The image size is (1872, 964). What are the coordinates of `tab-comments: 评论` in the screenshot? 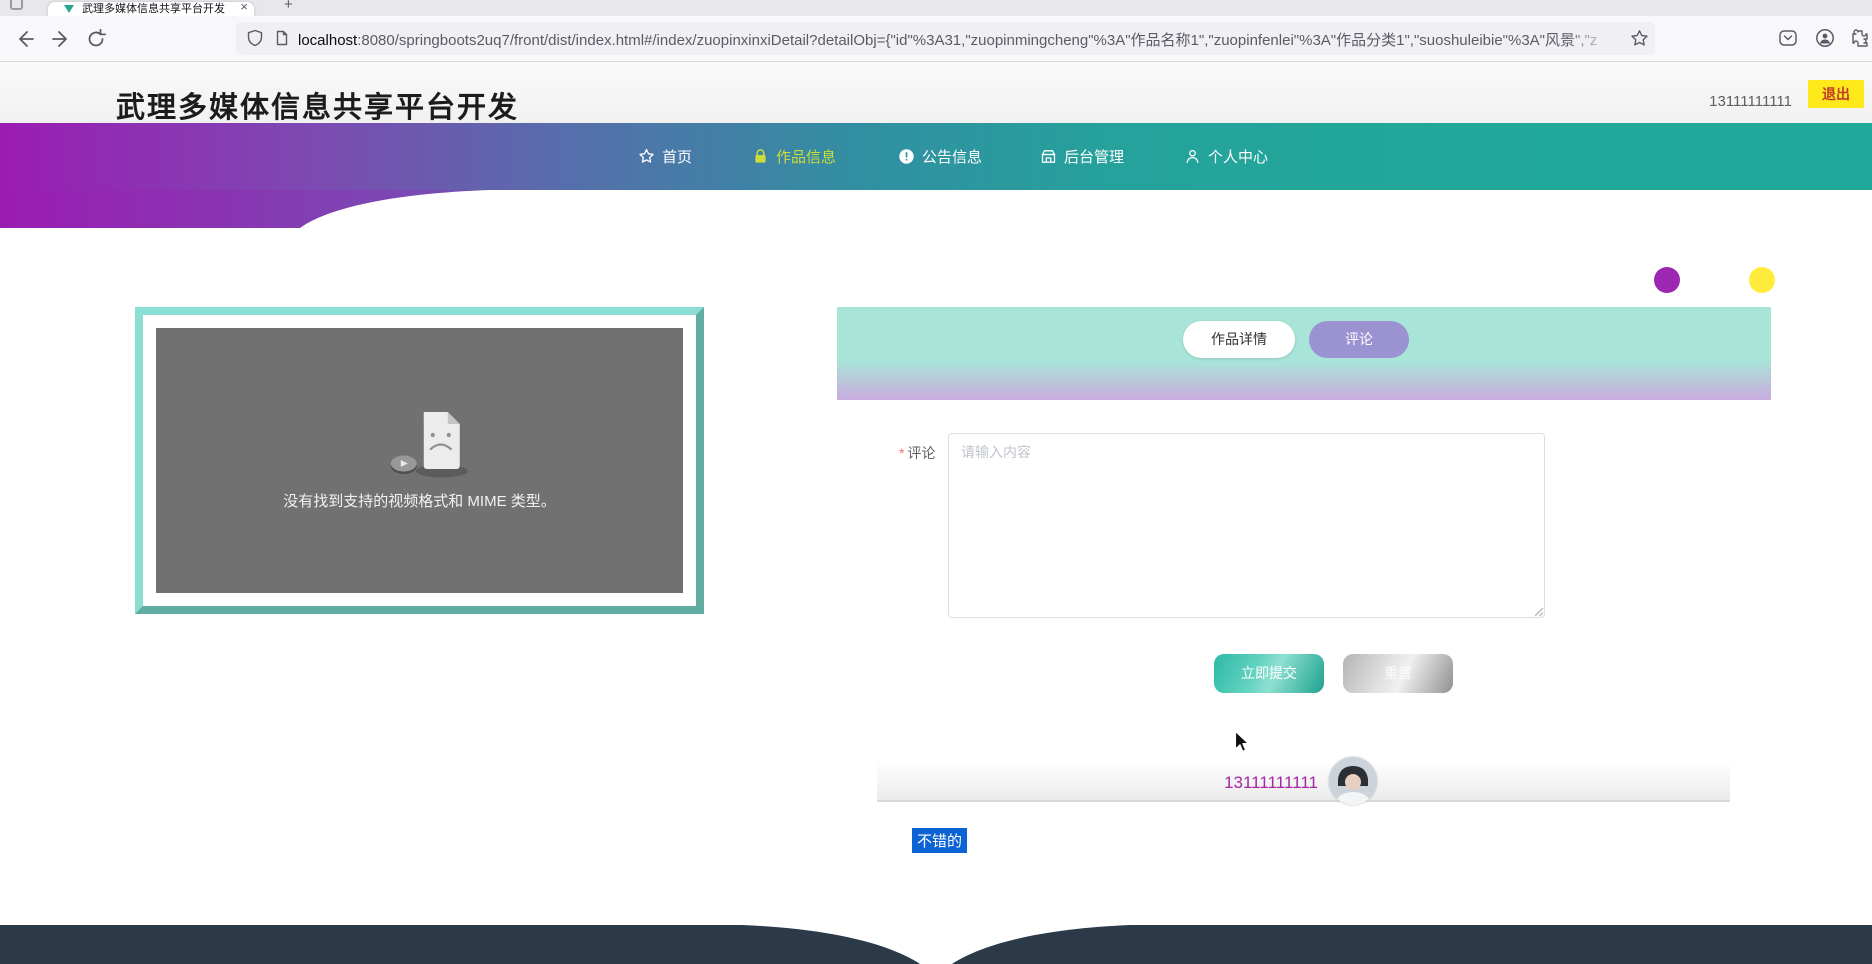 It's located at (1359, 339).